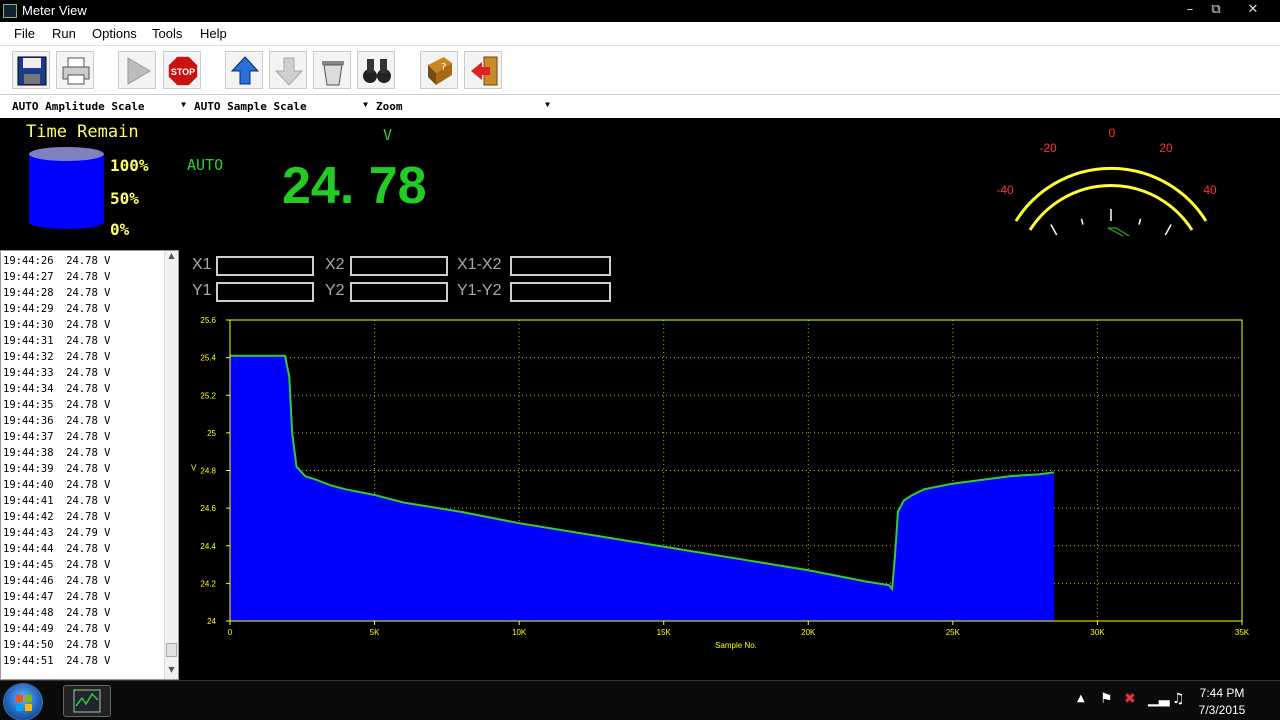 This screenshot has width=1280, height=720. I want to click on battery-level-icon, so click(66, 188).